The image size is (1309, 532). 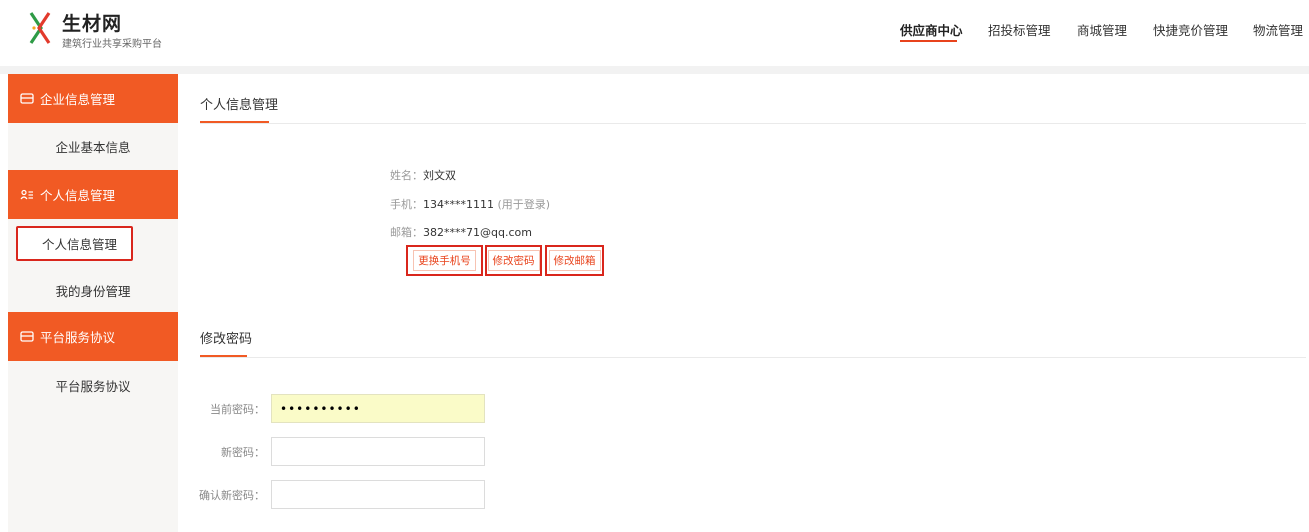 I want to click on sidebar-item-agreement: 平台服务协议, so click(x=93, y=385).